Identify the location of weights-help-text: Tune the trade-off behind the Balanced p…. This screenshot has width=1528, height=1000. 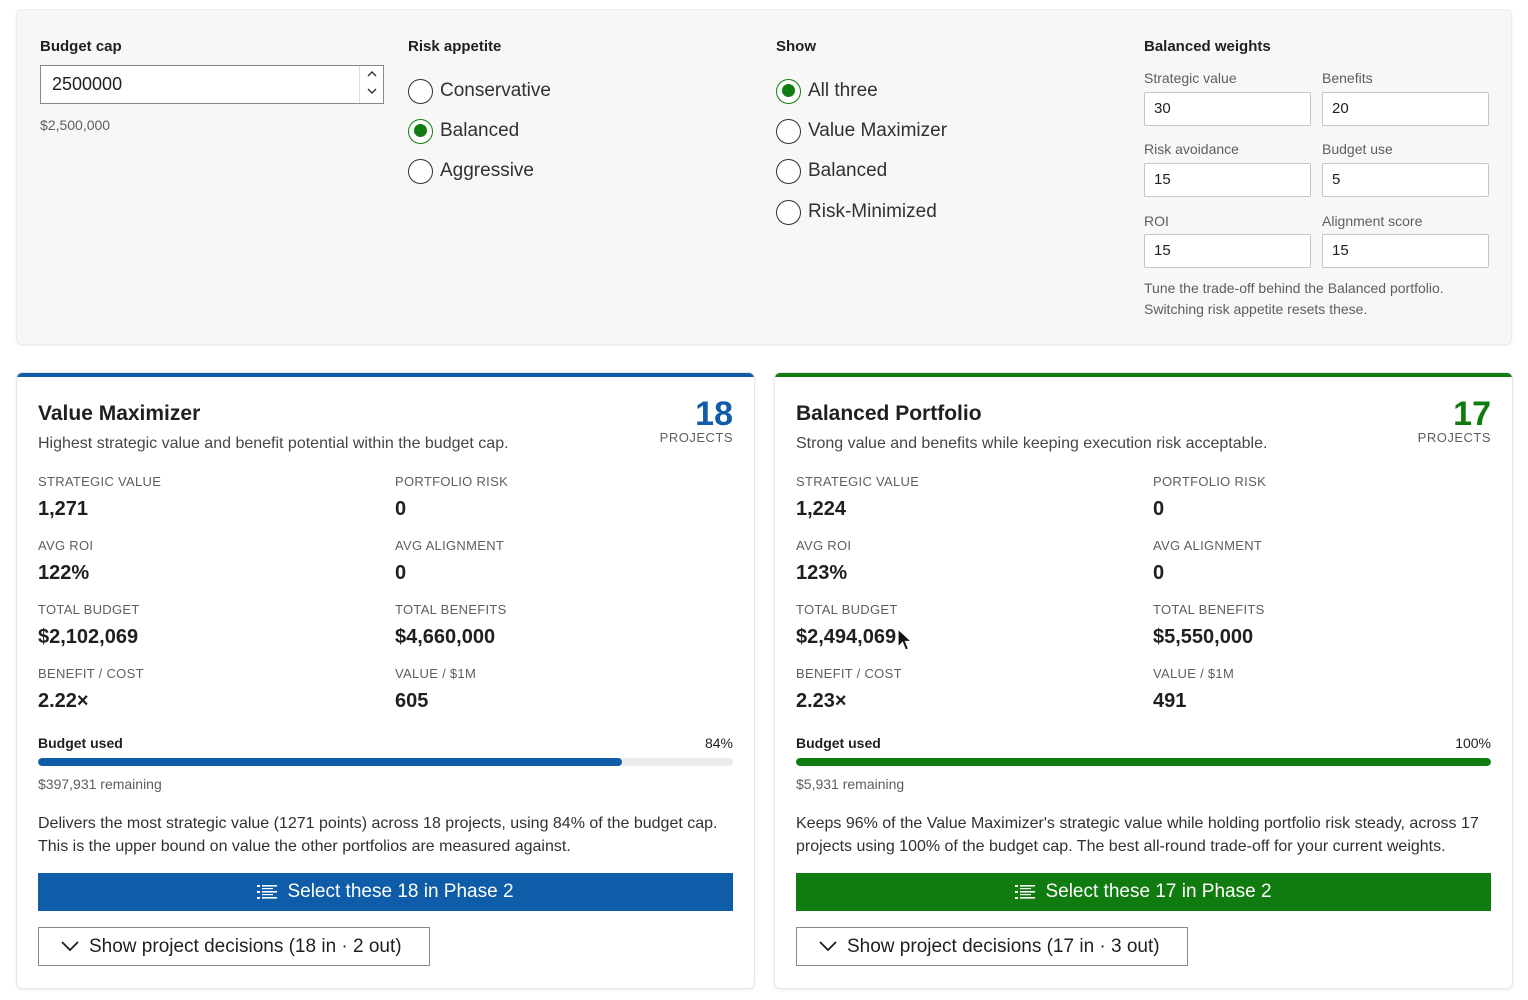
(1309, 299).